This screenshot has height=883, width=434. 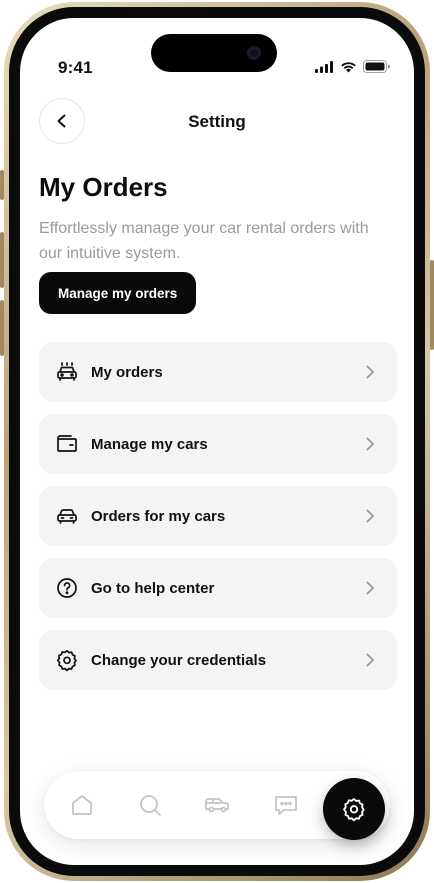 I want to click on menu-item-label: Manage my cars, so click(x=149, y=444).